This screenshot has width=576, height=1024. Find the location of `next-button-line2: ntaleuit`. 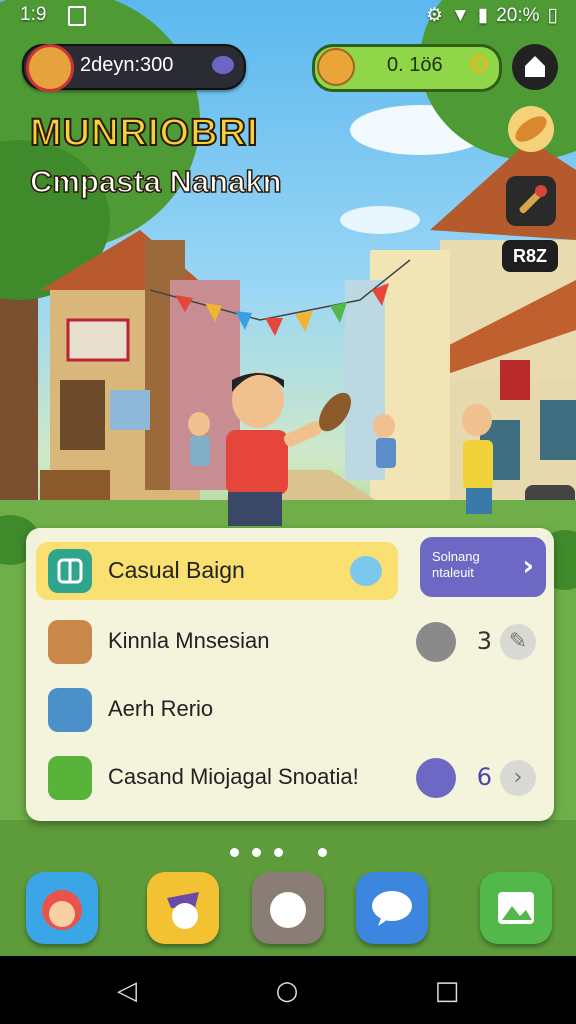

next-button-line2: ntaleuit is located at coordinates (453, 572).